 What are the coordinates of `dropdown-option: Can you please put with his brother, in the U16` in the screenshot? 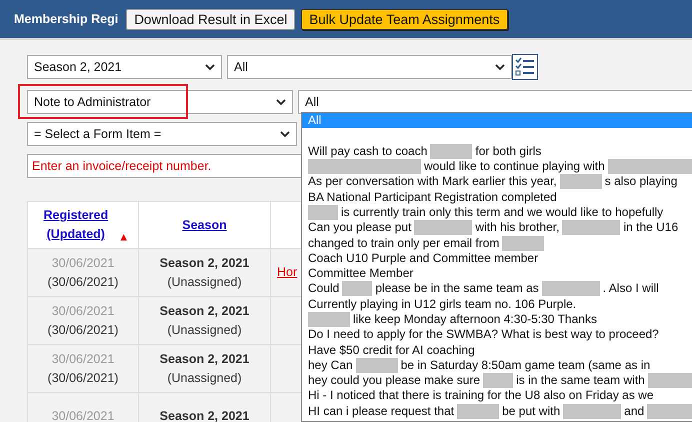 It's located at (497, 228).